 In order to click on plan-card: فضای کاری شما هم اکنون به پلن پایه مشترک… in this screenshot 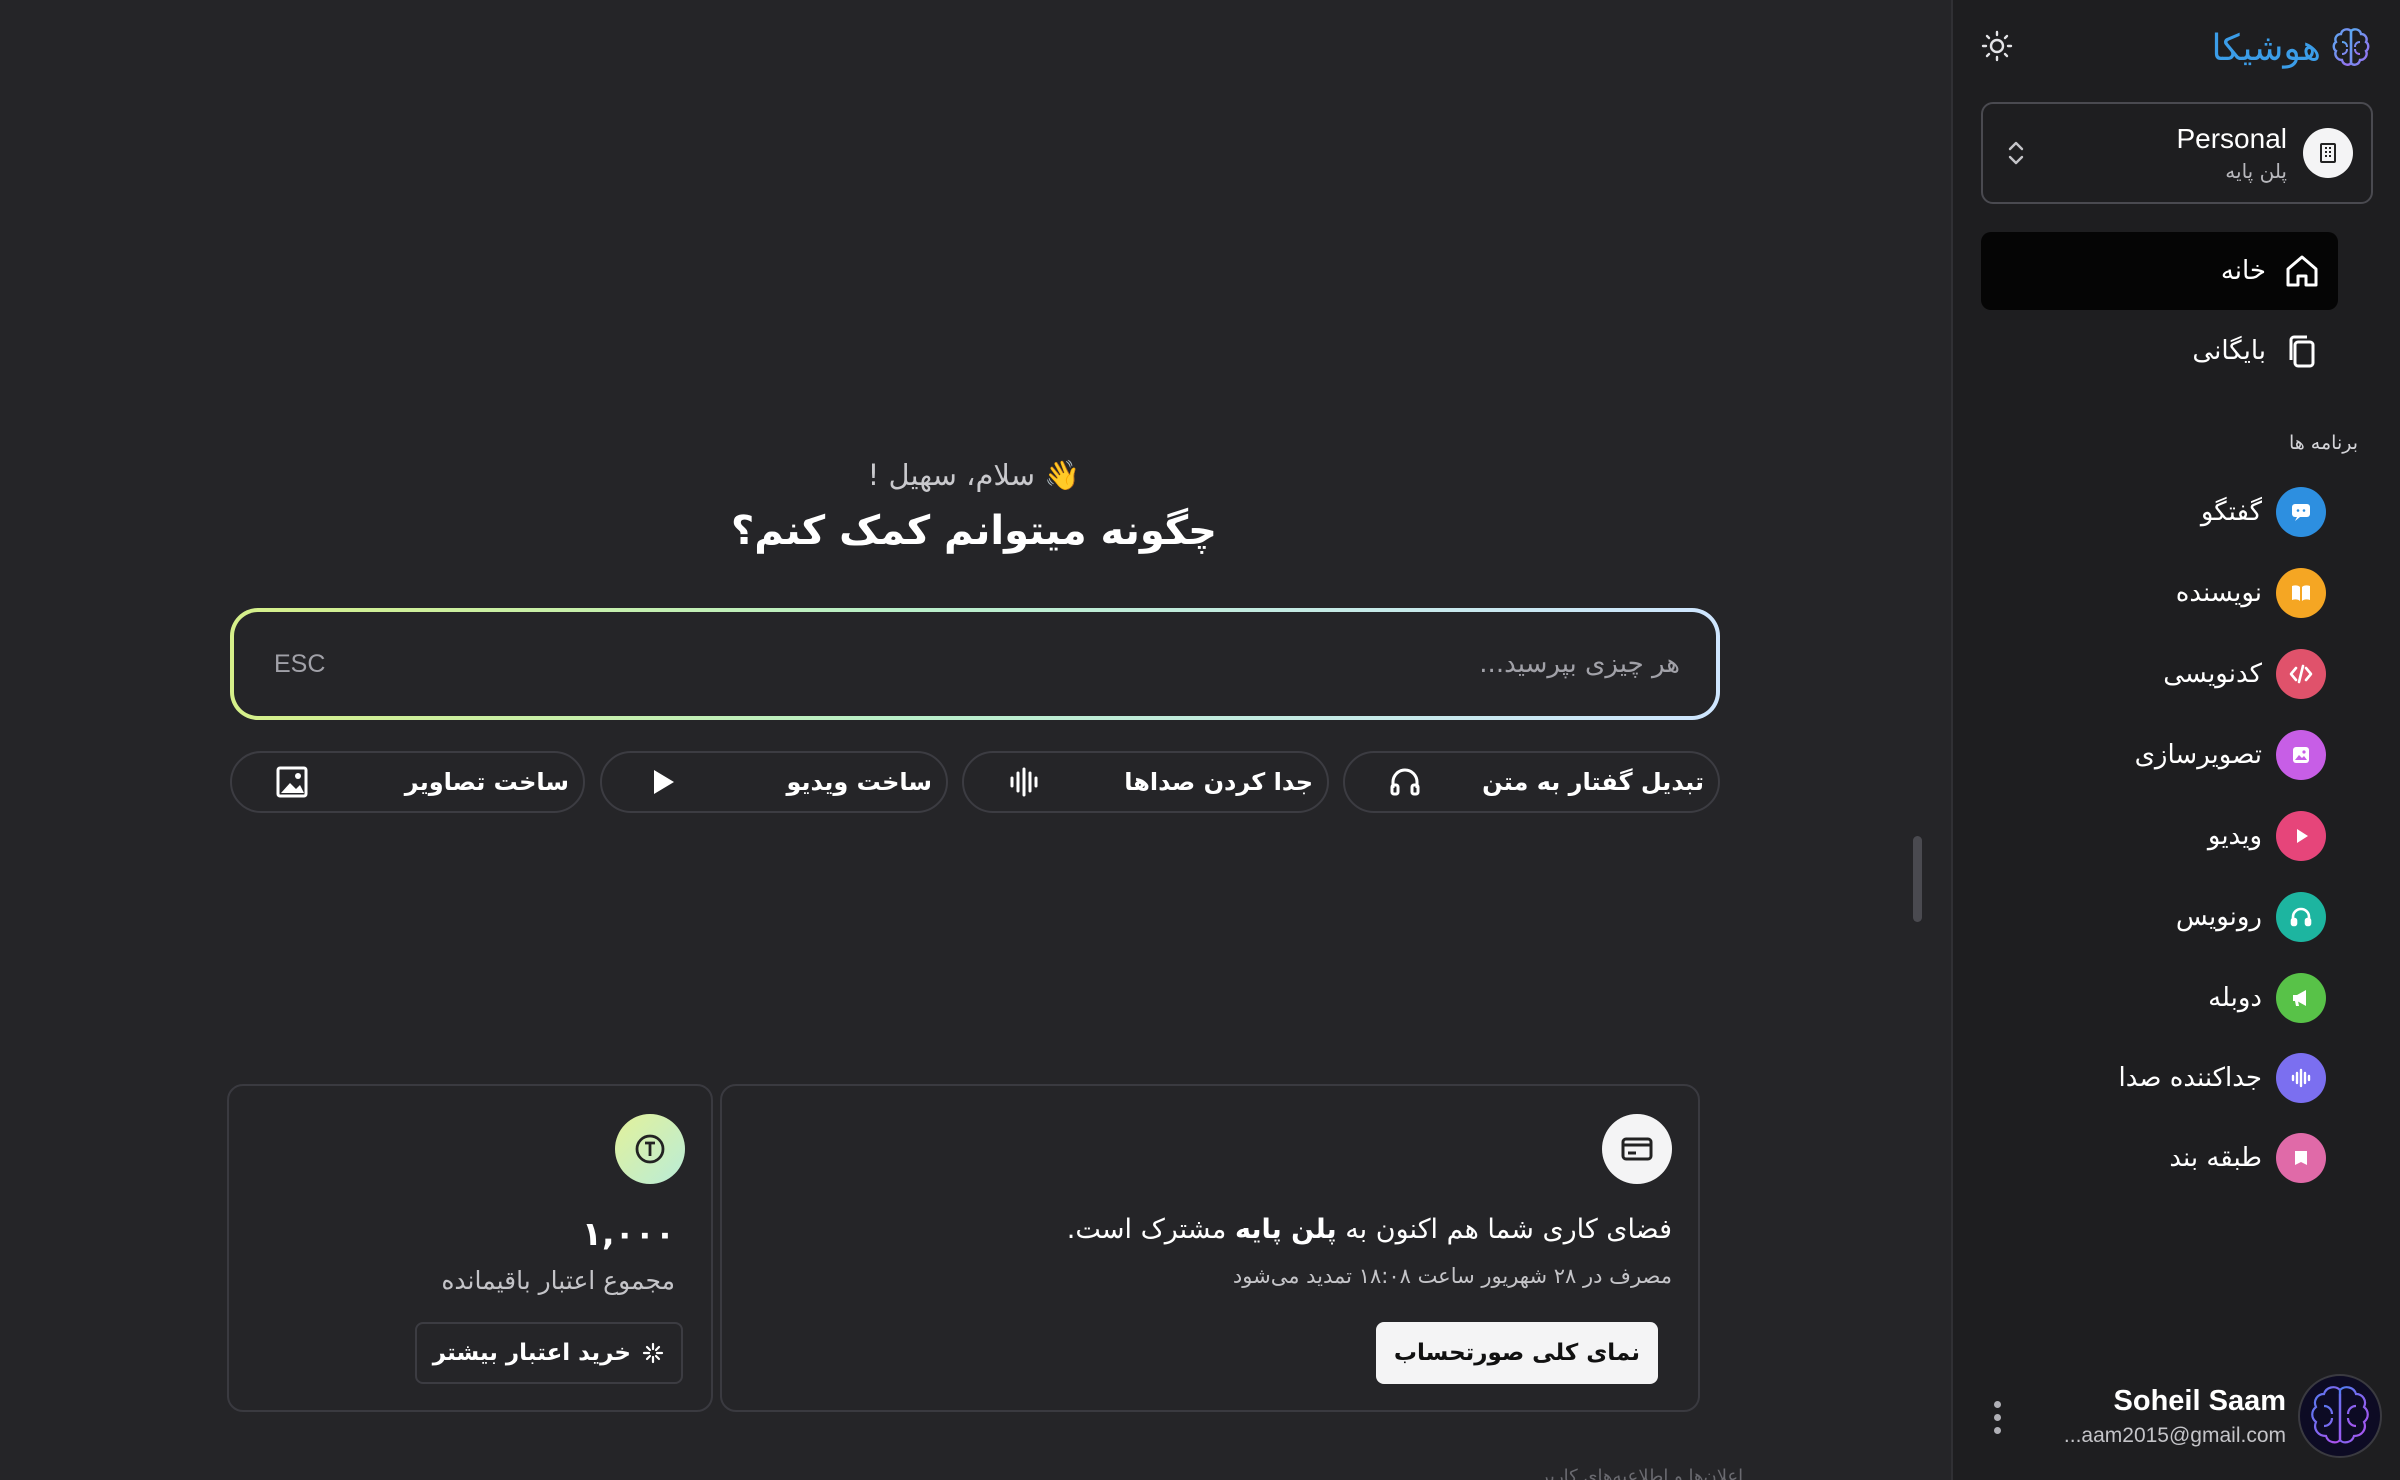, I will do `click(1210, 1248)`.